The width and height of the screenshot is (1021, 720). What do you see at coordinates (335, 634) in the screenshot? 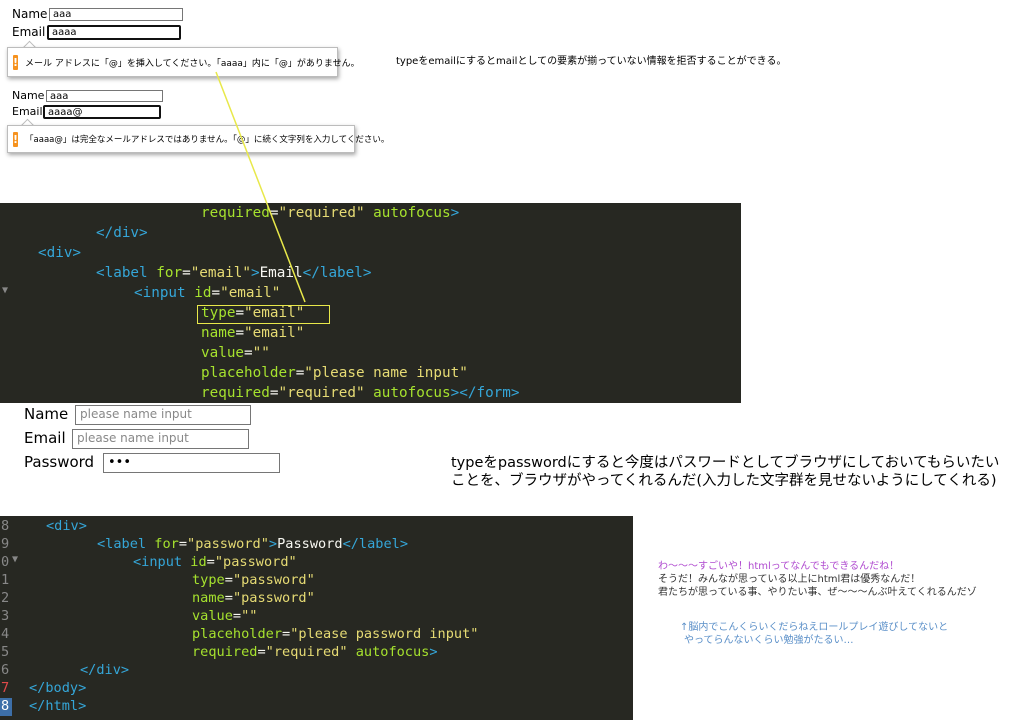
I see `code-line: placeholder="please password input"` at bounding box center [335, 634].